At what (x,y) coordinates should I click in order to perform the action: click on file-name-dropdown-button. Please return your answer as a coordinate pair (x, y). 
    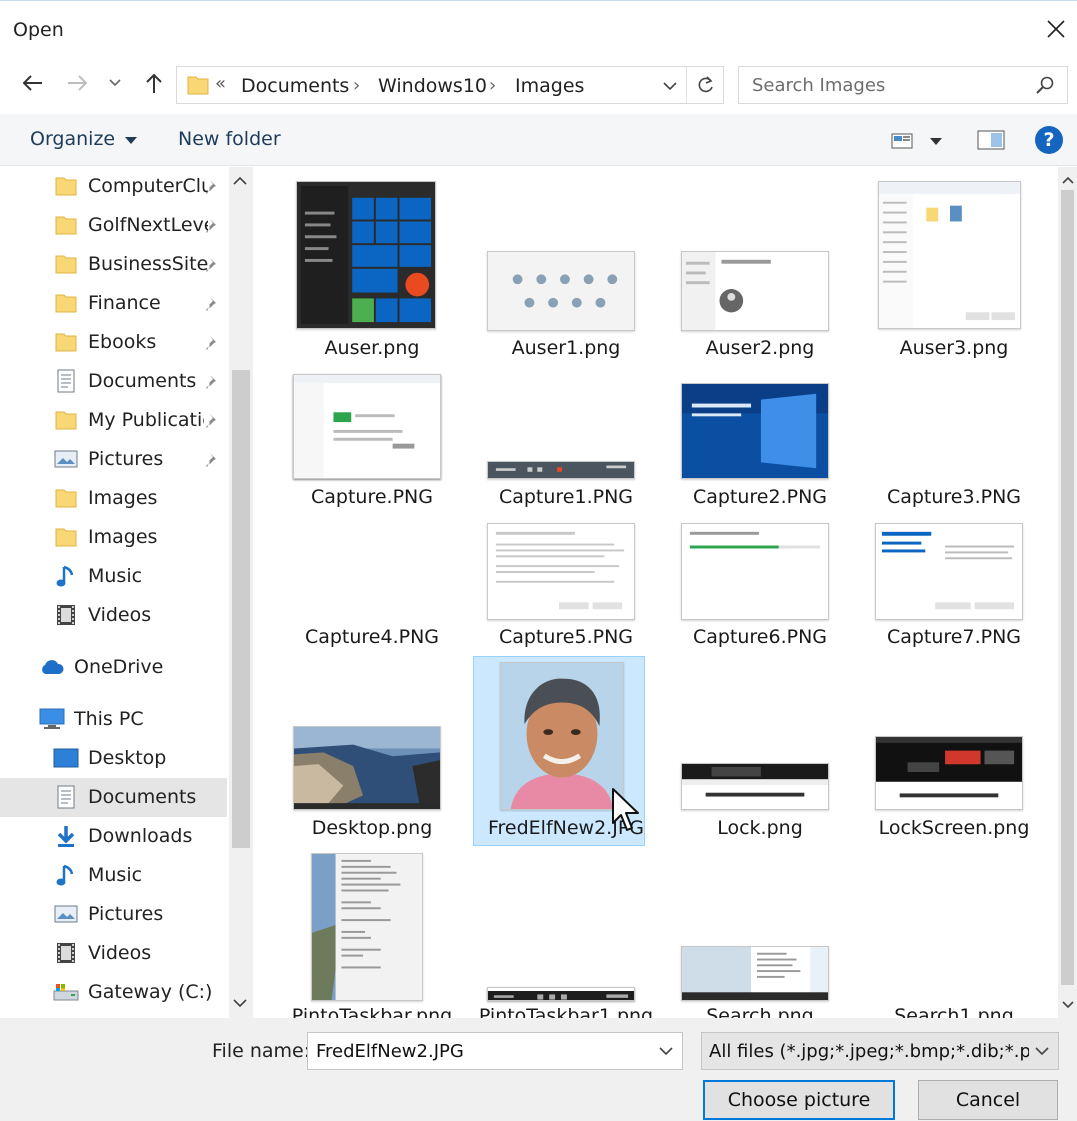
    Looking at the image, I should click on (666, 1051).